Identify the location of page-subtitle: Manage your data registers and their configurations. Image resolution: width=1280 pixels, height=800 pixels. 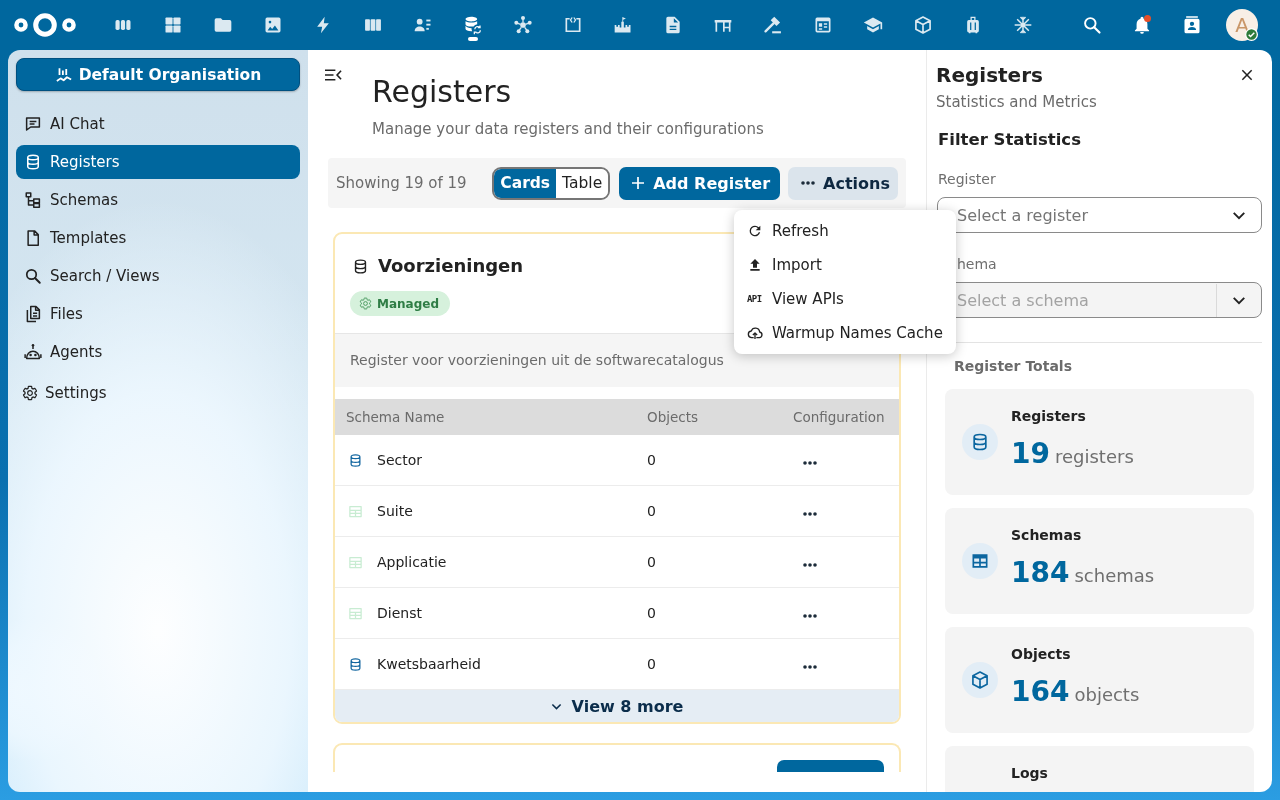
(568, 129).